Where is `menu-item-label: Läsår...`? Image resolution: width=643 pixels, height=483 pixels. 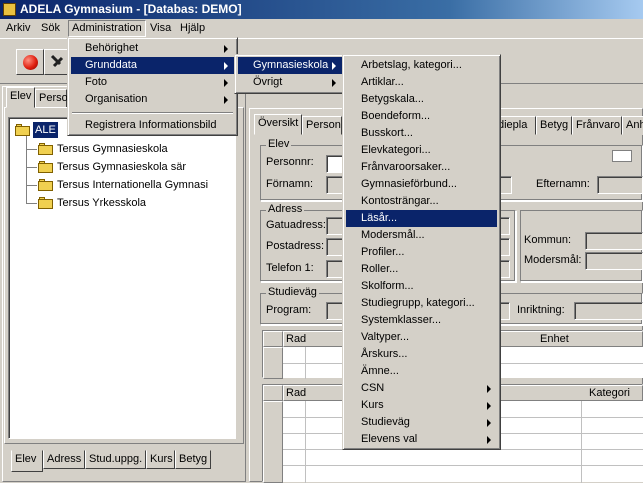 menu-item-label: Läsår... is located at coordinates (379, 218).